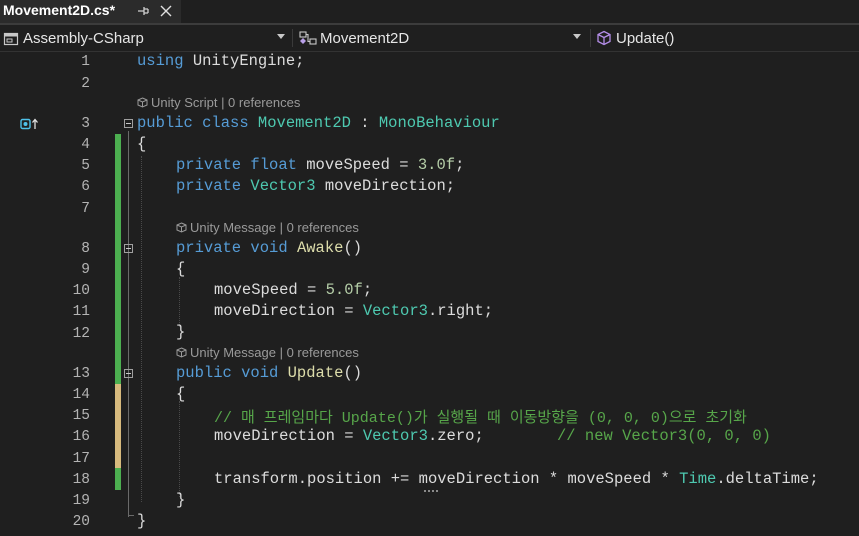 The height and width of the screenshot is (536, 859). I want to click on code-line-19: }, so click(180, 500).